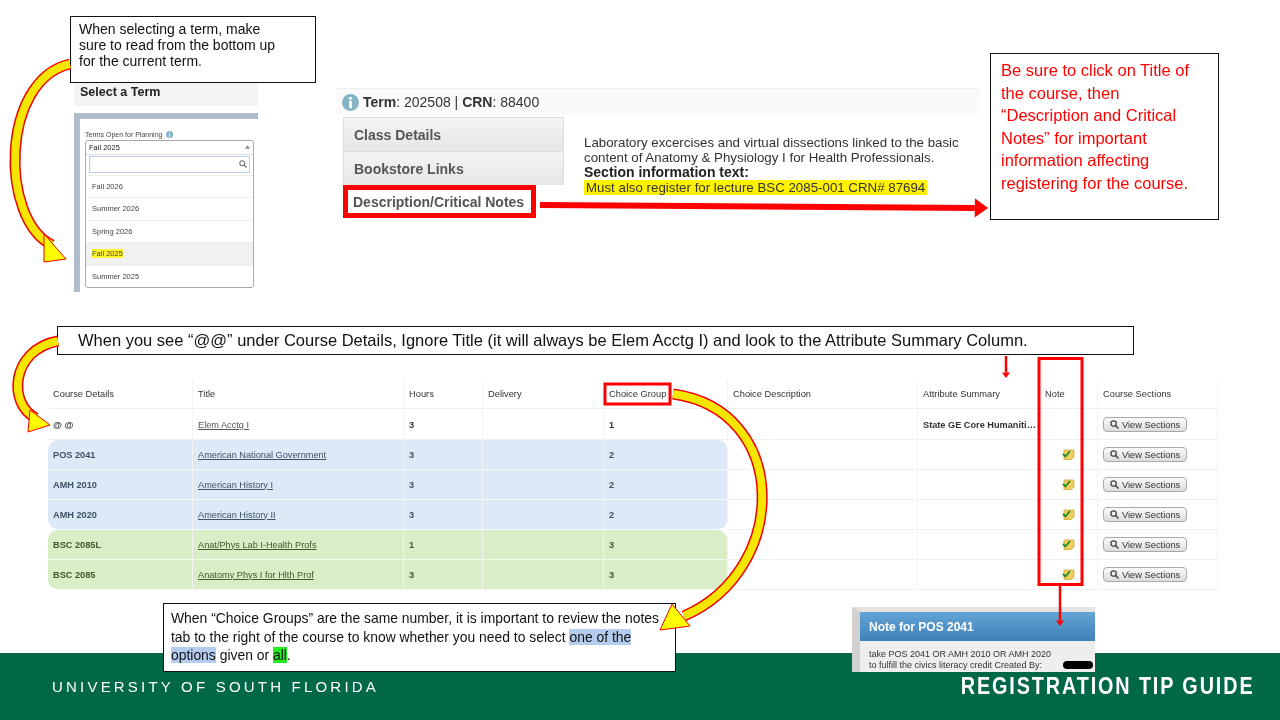 This screenshot has height=720, width=1280. I want to click on highlight-frame, so click(637, 394).